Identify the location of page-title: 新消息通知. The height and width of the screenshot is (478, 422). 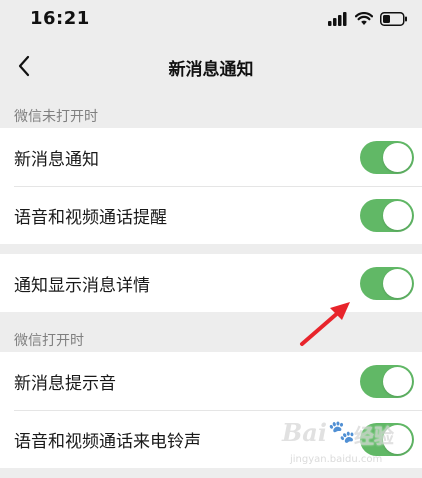
(211, 70).